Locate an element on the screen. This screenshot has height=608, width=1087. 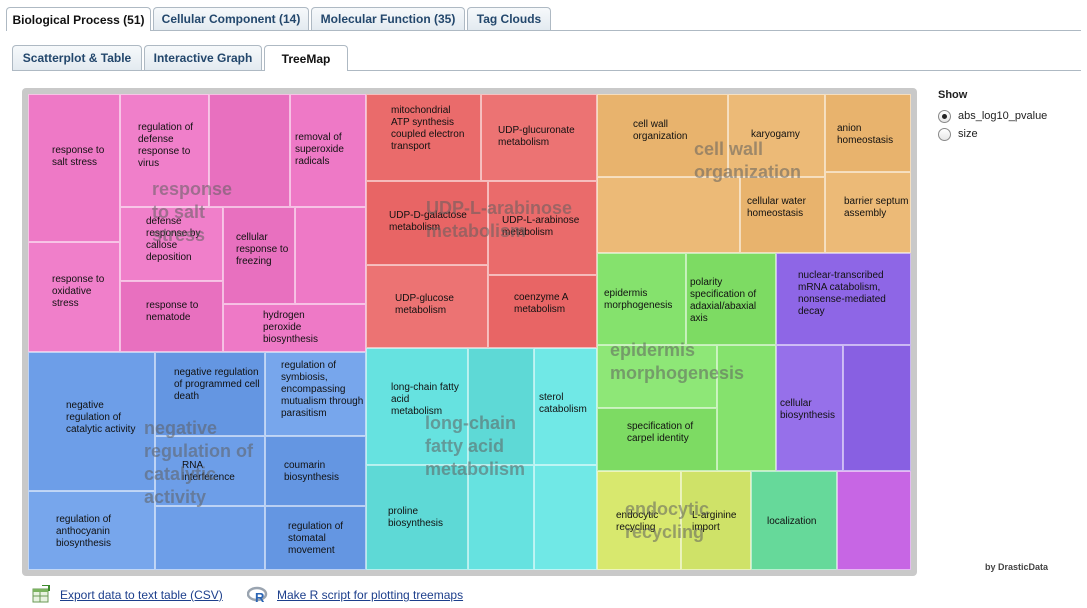
treemap-cell: RNA interference is located at coordinates (210, 471).